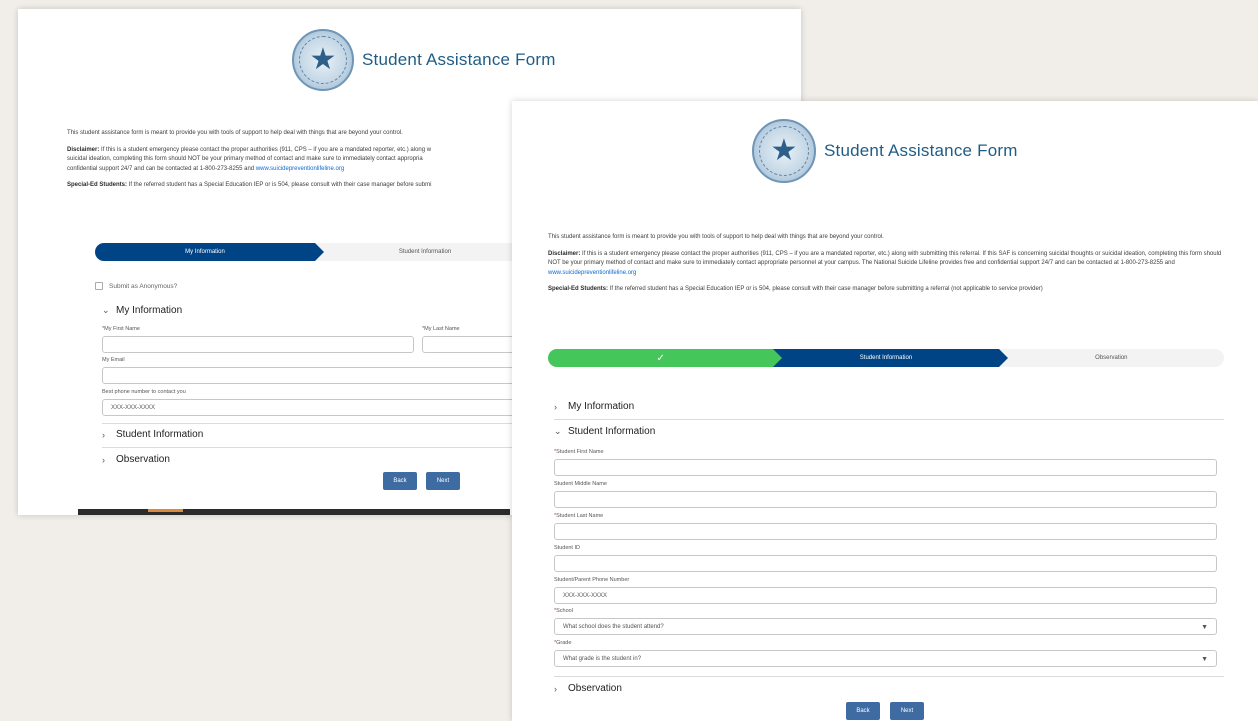 The height and width of the screenshot is (721, 1258). Describe the element at coordinates (885, 467) in the screenshot. I see `student-first-name-input` at that location.